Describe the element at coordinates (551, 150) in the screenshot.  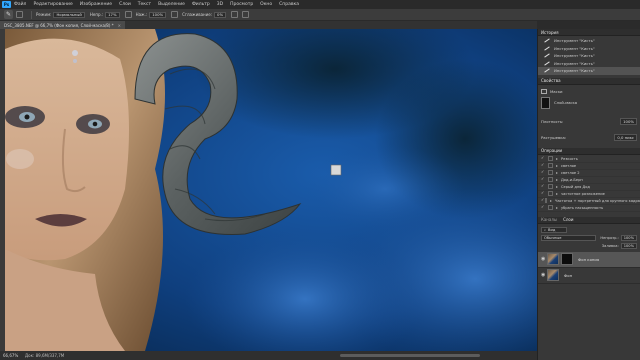
I see `tab-actions: Операции` at that location.